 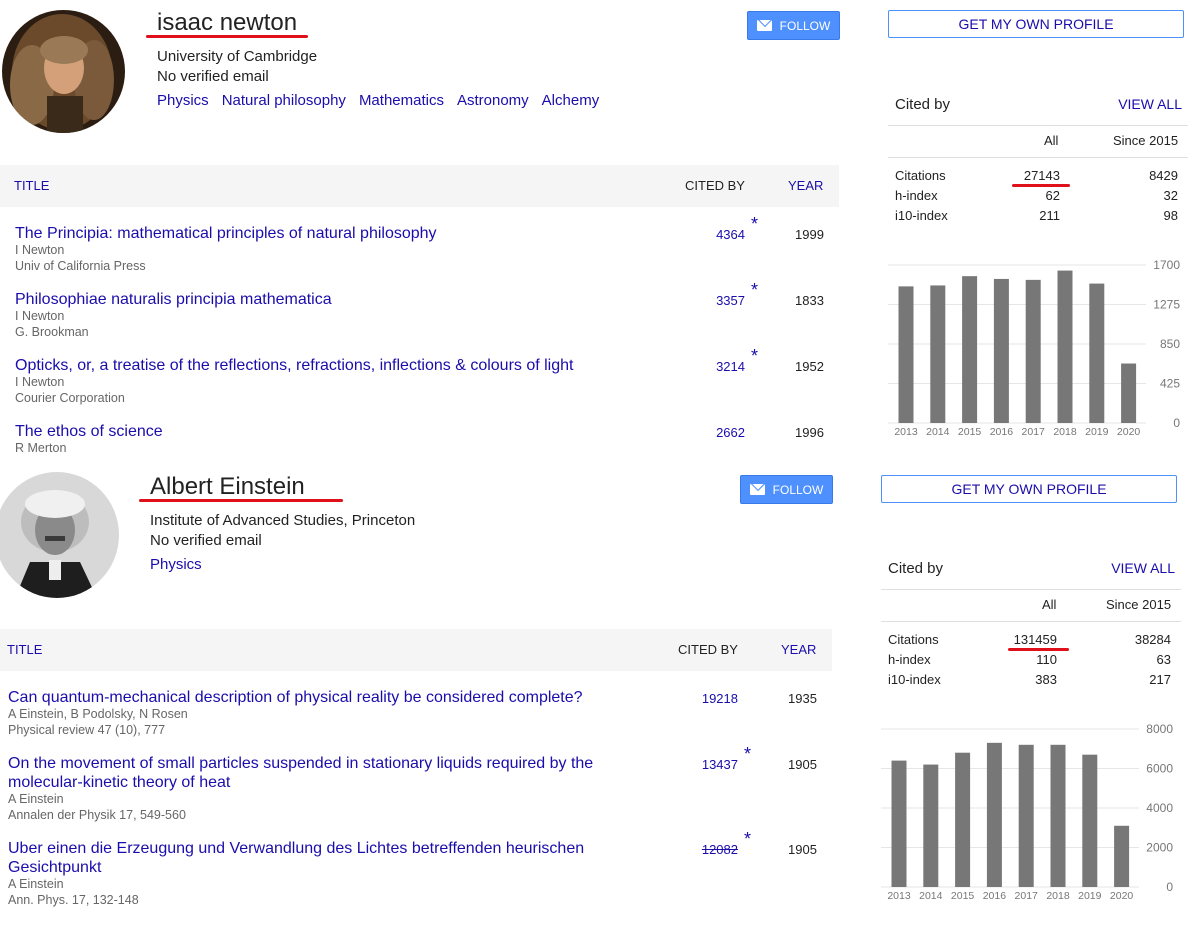 I want to click on metric-all: 131459, so click(x=1035, y=639).